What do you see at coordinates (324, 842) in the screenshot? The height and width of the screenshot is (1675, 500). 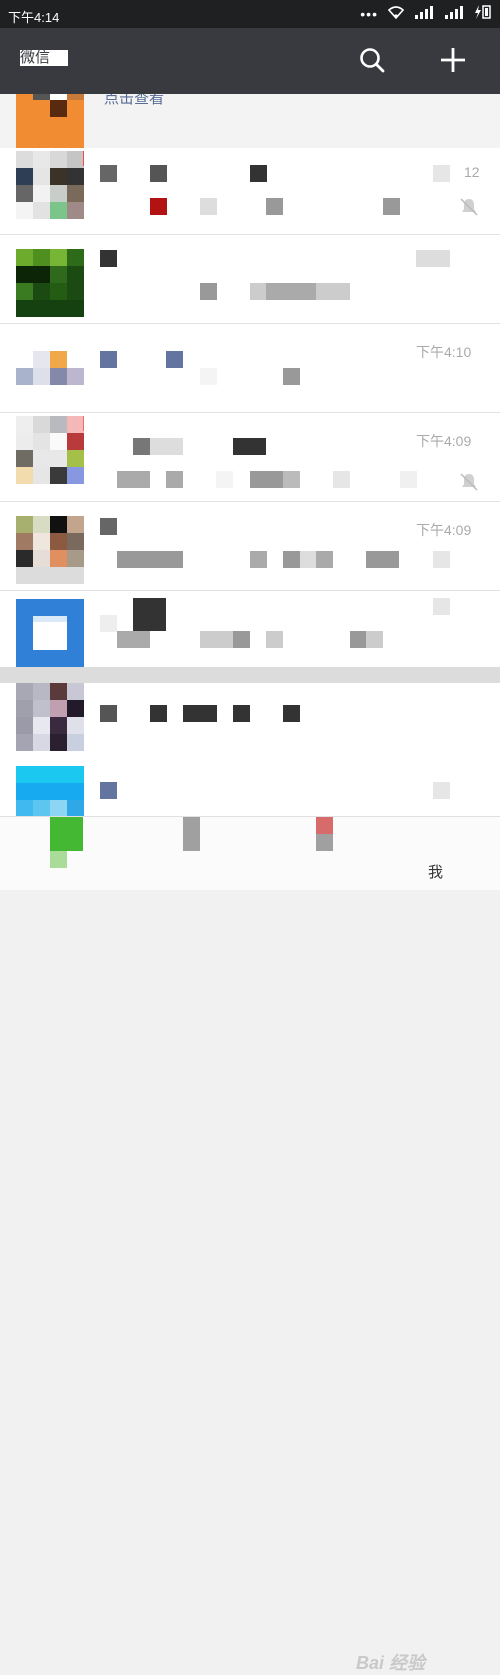 I see `discover-tab-icon-part` at bounding box center [324, 842].